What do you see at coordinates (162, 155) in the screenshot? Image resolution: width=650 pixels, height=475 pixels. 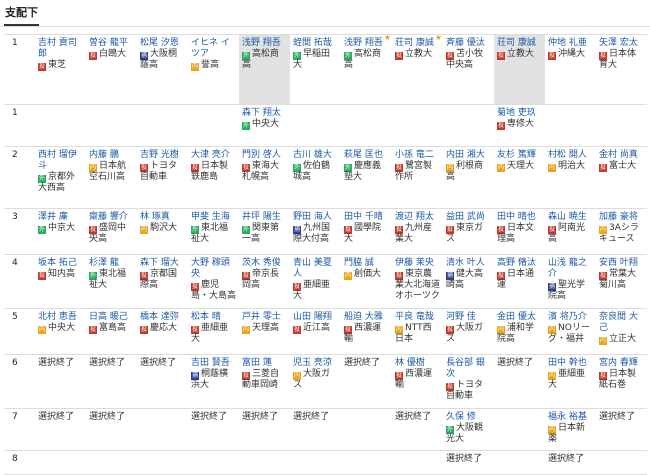 I see `player-name-link: 吉野 光樹` at bounding box center [162, 155].